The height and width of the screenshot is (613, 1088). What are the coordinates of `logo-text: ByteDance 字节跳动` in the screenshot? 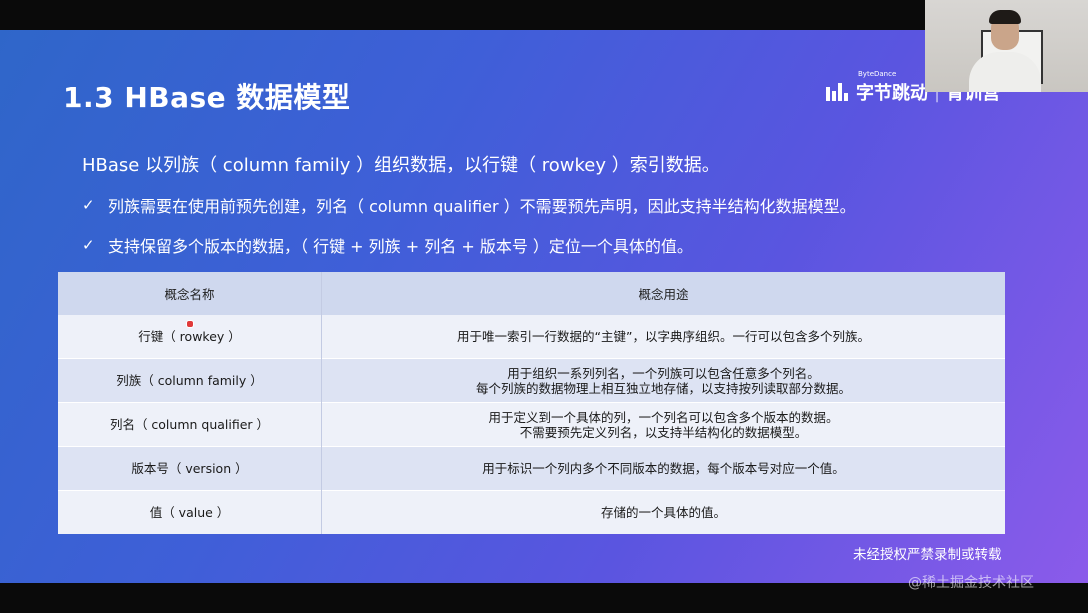 It's located at (892, 87).